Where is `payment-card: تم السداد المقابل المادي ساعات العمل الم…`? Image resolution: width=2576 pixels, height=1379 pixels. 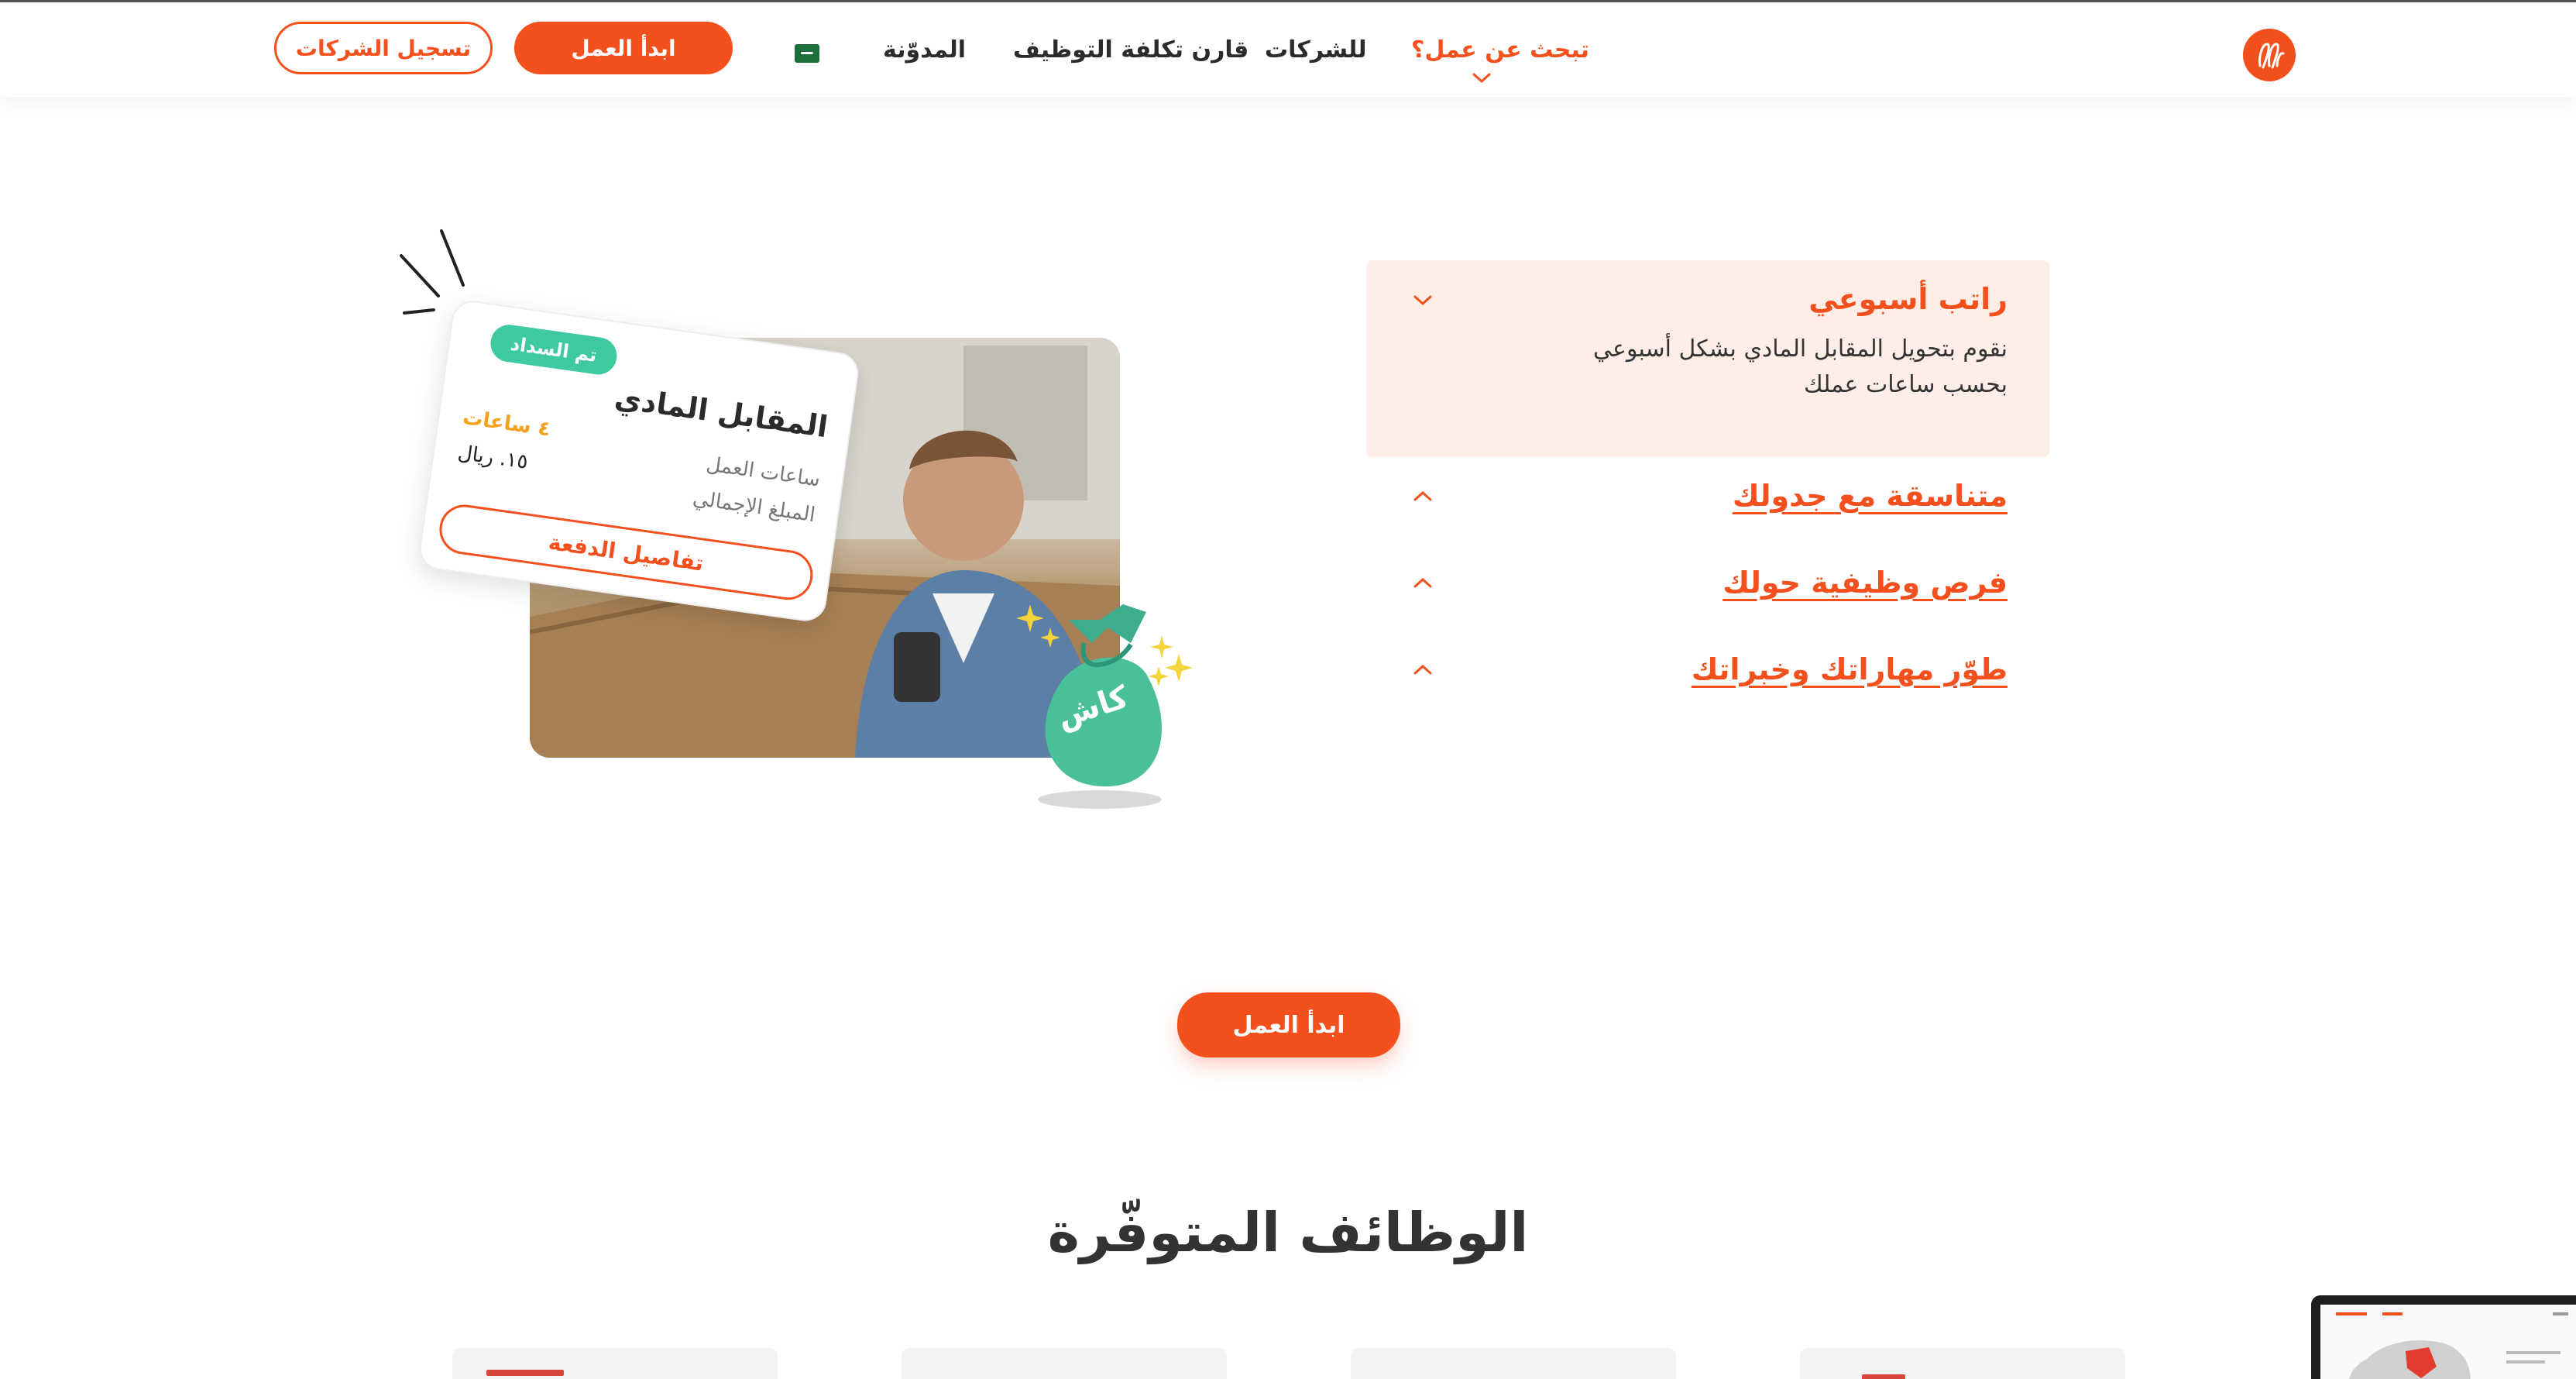 payment-card: تم السداد المقابل المادي ساعات العمل الم… is located at coordinates (639, 460).